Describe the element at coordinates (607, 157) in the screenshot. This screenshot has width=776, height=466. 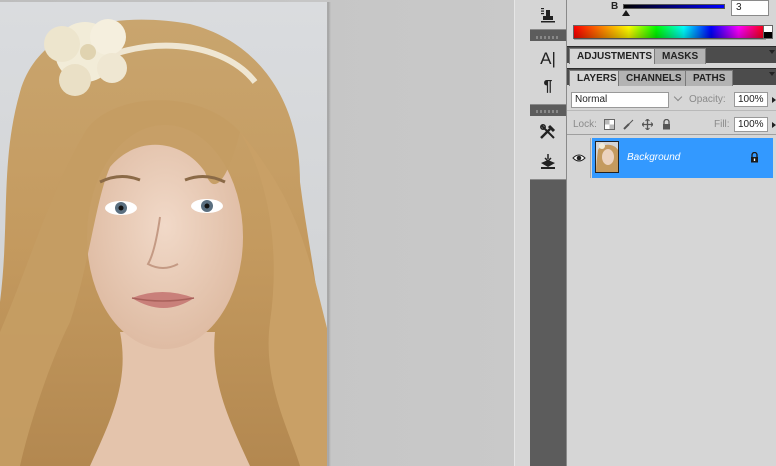
I see `layer-thumbnail` at that location.